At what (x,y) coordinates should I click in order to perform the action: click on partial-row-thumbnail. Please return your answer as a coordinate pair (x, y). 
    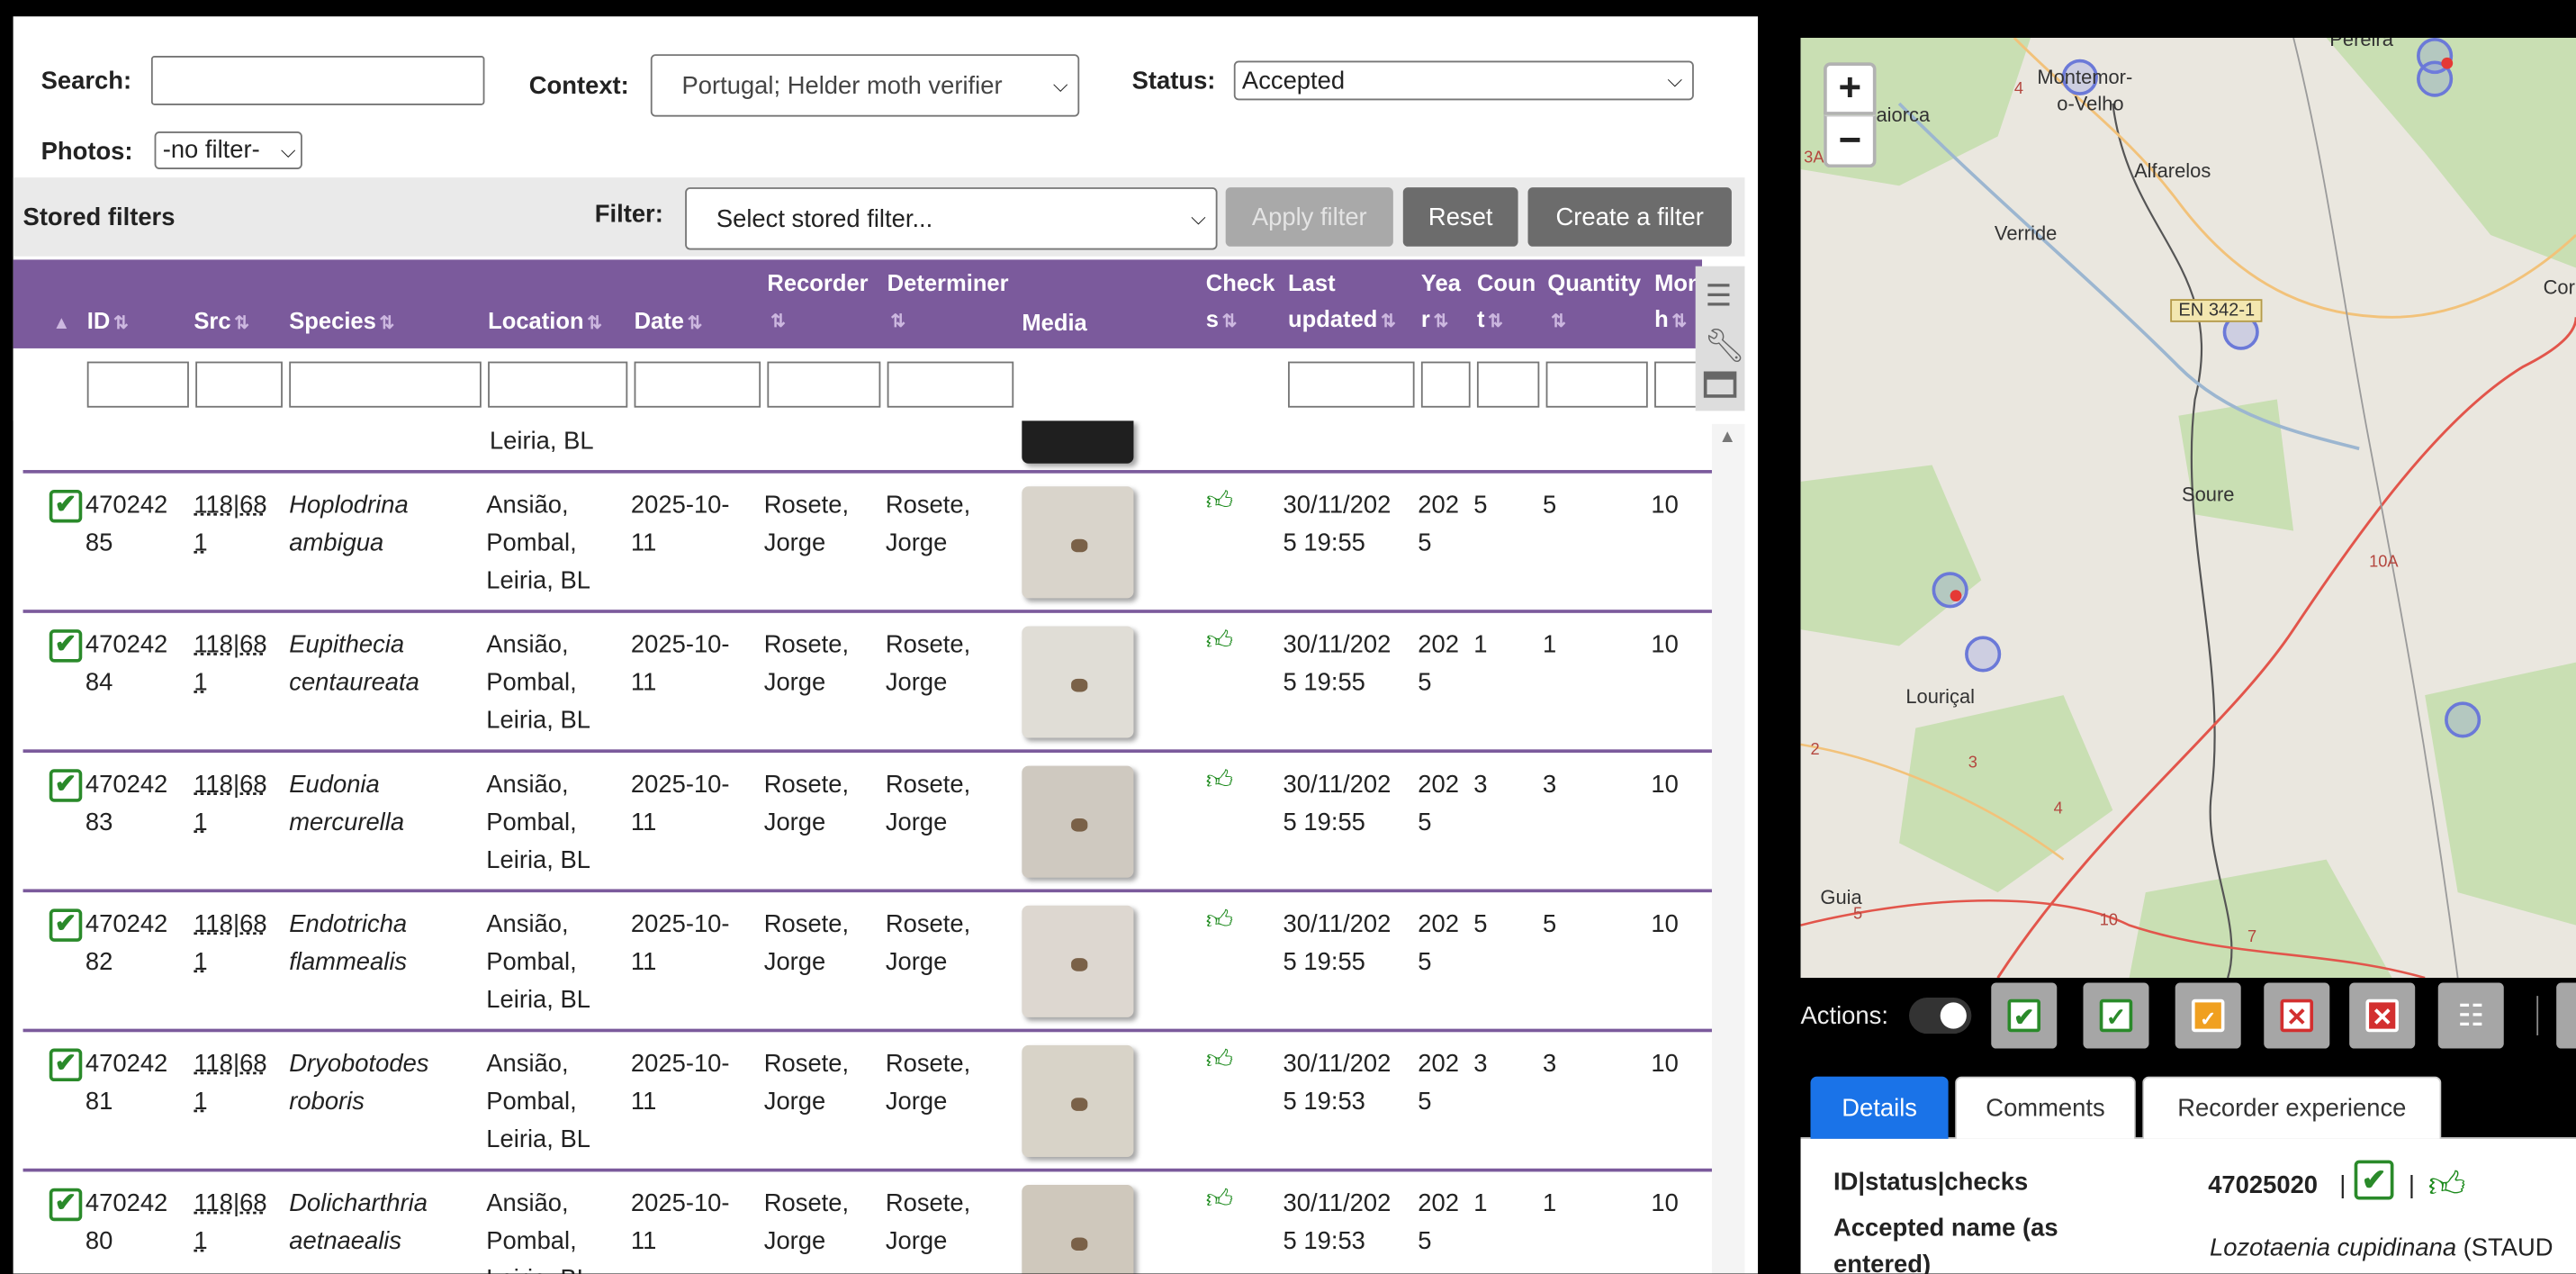
    Looking at the image, I should click on (1078, 442).